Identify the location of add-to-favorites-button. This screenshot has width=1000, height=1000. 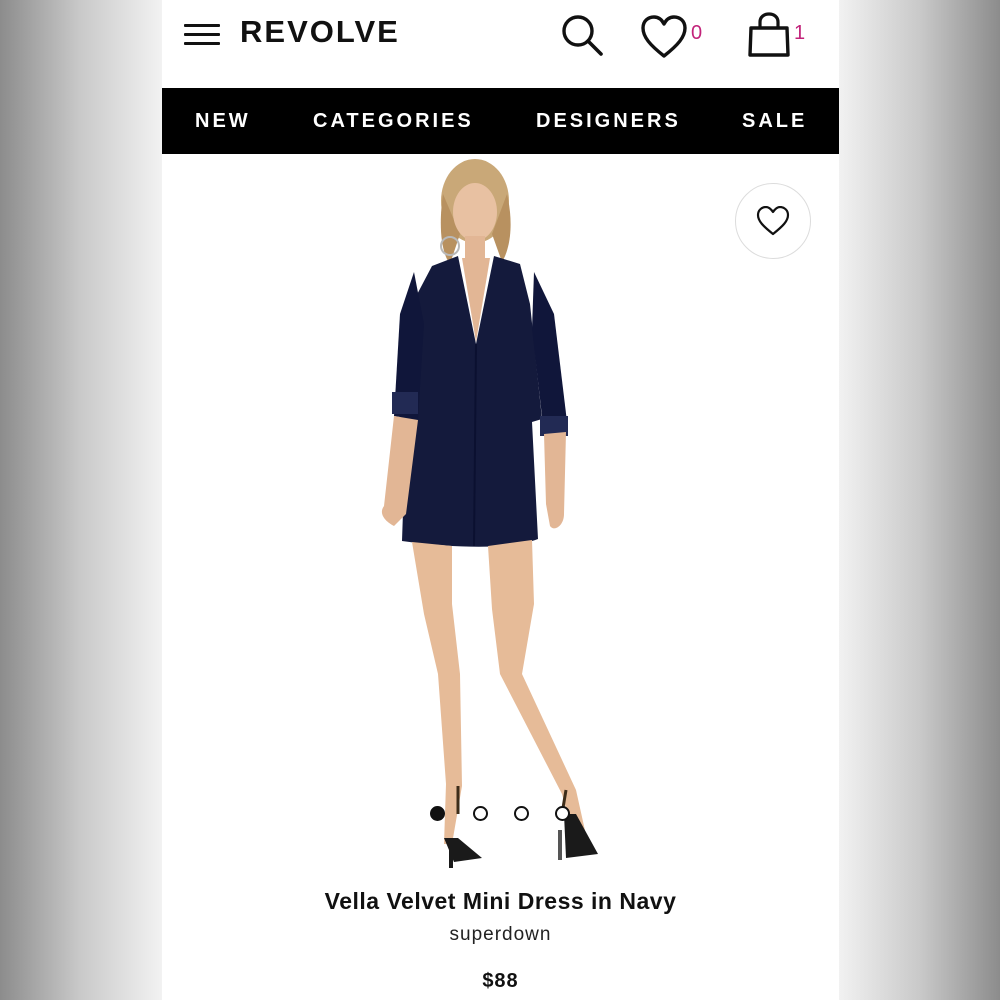
(773, 221).